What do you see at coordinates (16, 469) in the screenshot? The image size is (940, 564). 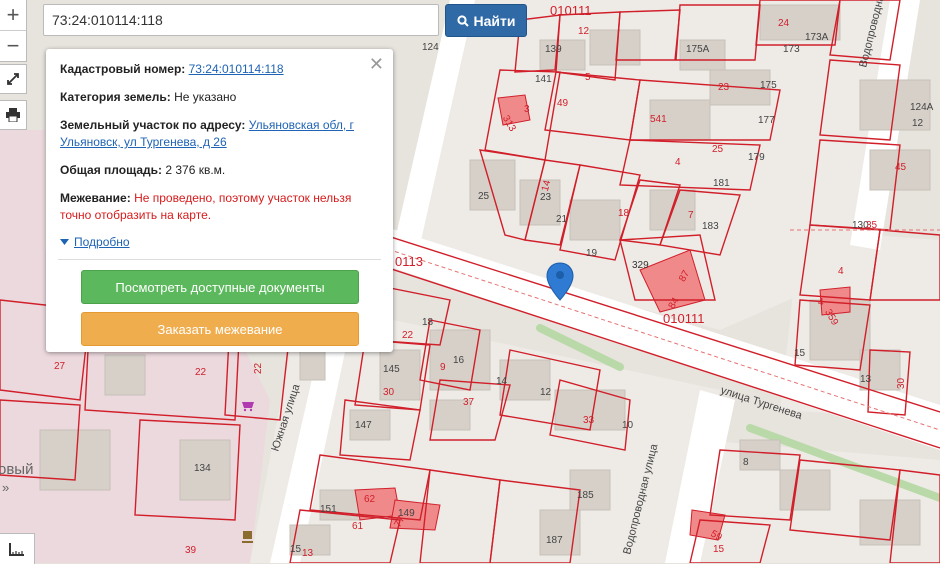 I see `area-label-fragment: овый` at bounding box center [16, 469].